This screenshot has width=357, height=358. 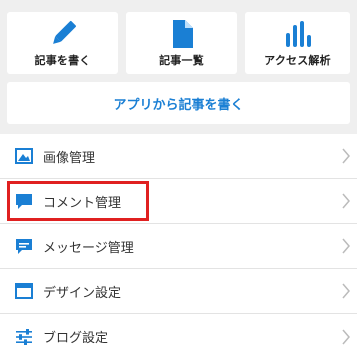 What do you see at coordinates (178, 336) in the screenshot?
I see `menu-item-blog-settings: ブログ設定` at bounding box center [178, 336].